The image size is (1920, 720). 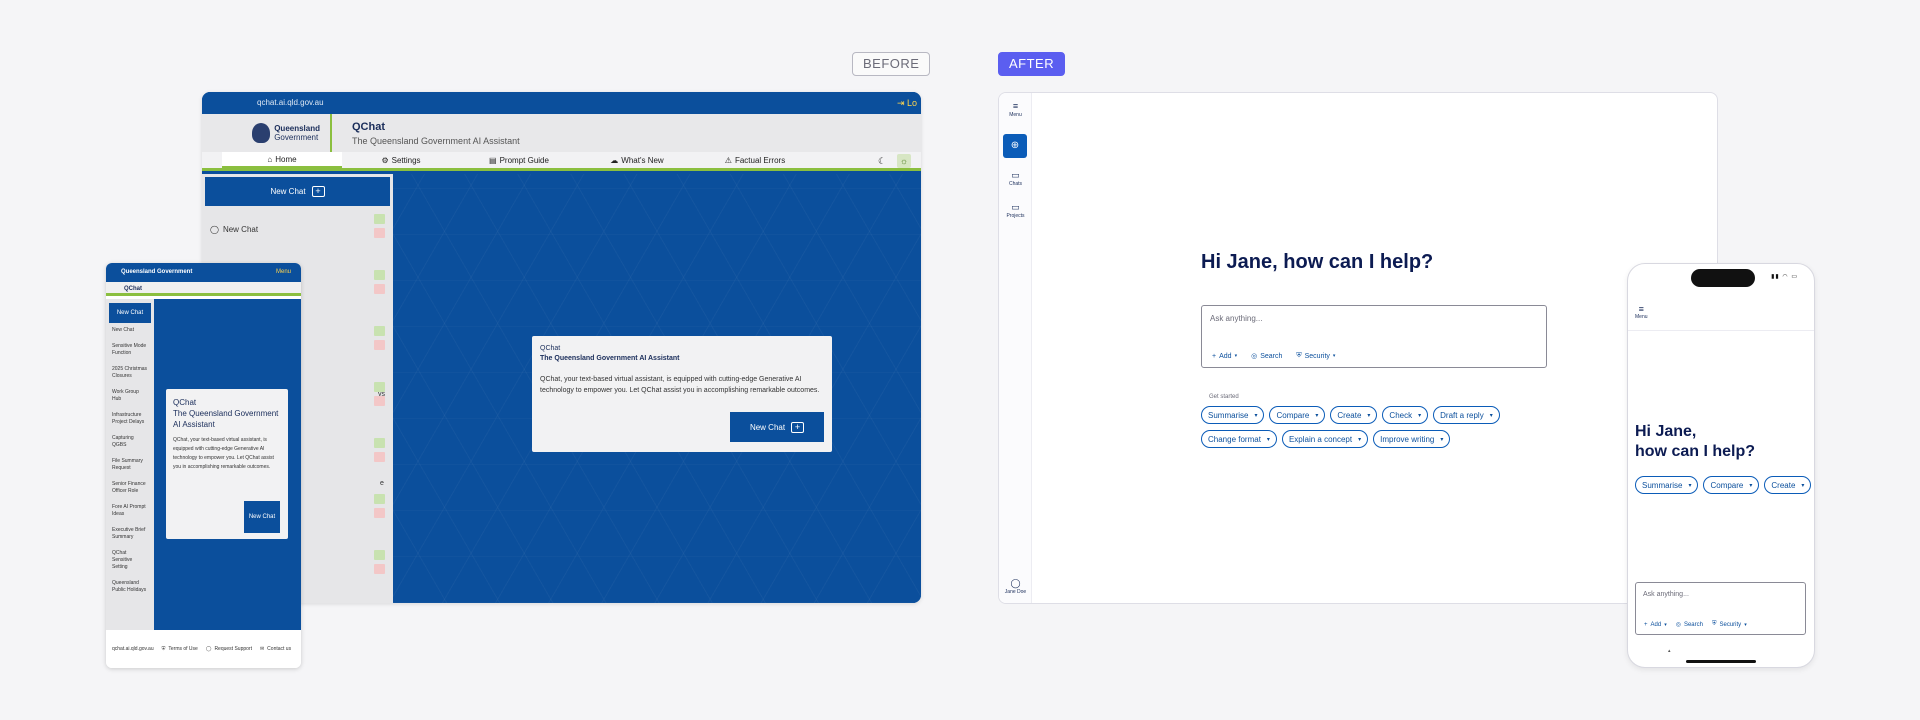 What do you see at coordinates (130, 511) in the screenshot?
I see `sidebar-chat-item: Fore AI Prompt Ideas` at bounding box center [130, 511].